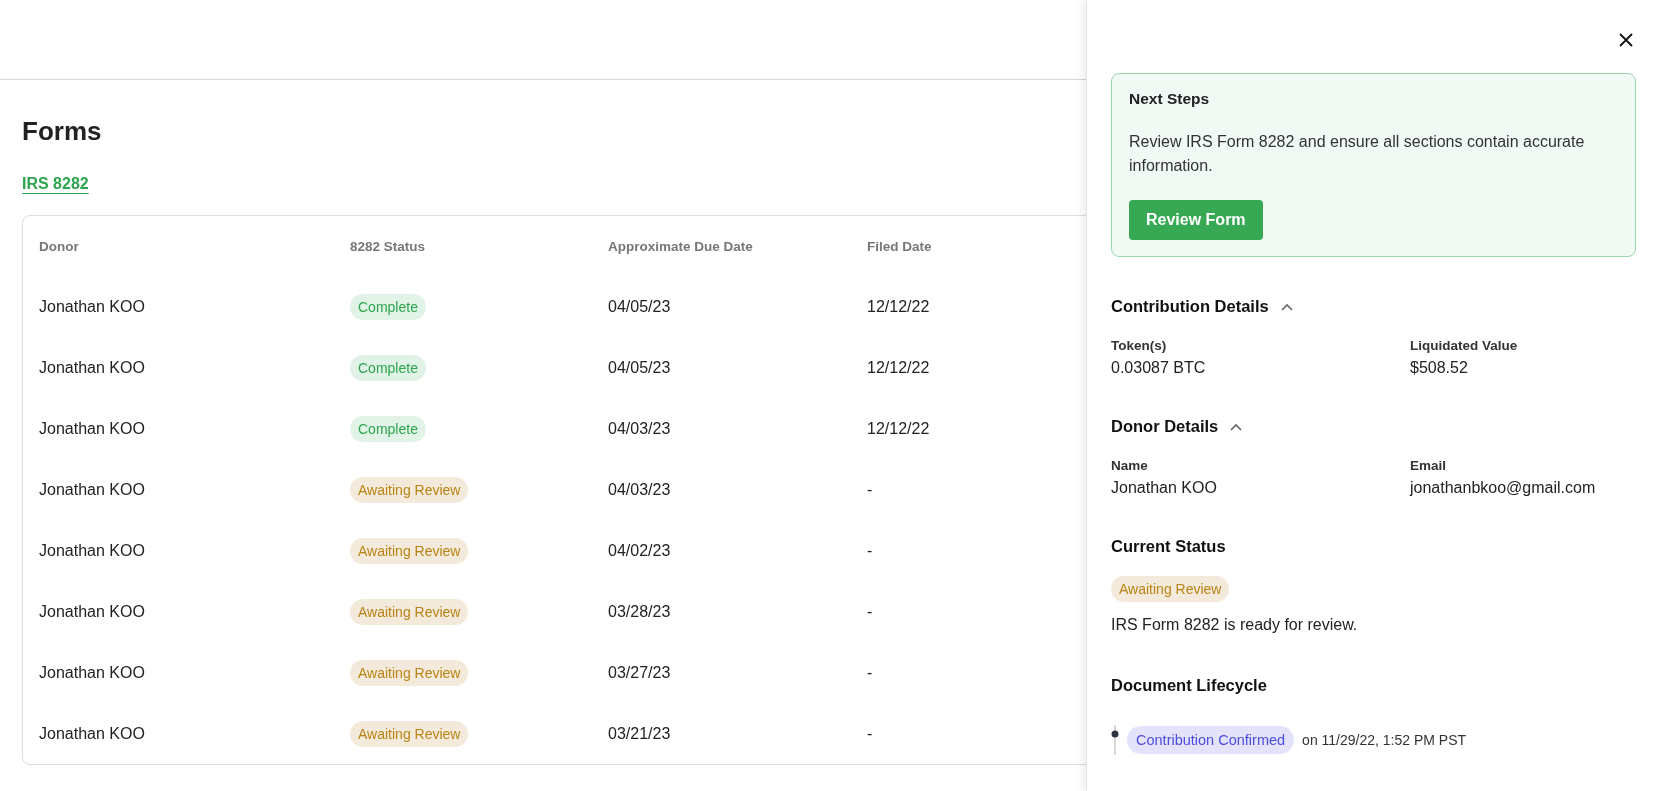 The image size is (1653, 791). Describe the element at coordinates (1429, 465) in the screenshot. I see `field-label: Email` at that location.